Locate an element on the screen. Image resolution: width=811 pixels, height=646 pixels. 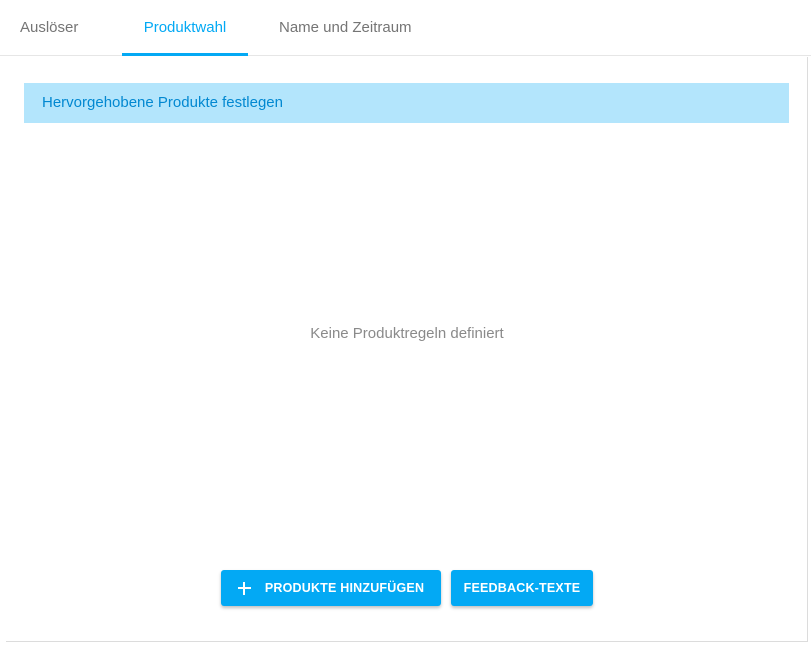
tab-ausloeser: Auslöser is located at coordinates (49, 28).